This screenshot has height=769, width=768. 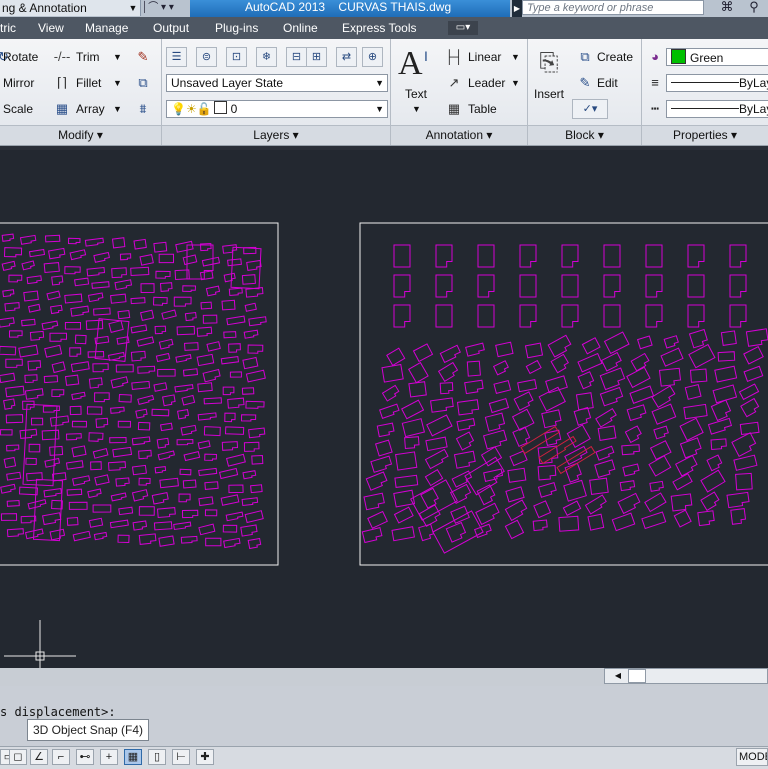 What do you see at coordinates (276, 135) in the screenshot?
I see `layers-panel-title: Layers ▾` at bounding box center [276, 135].